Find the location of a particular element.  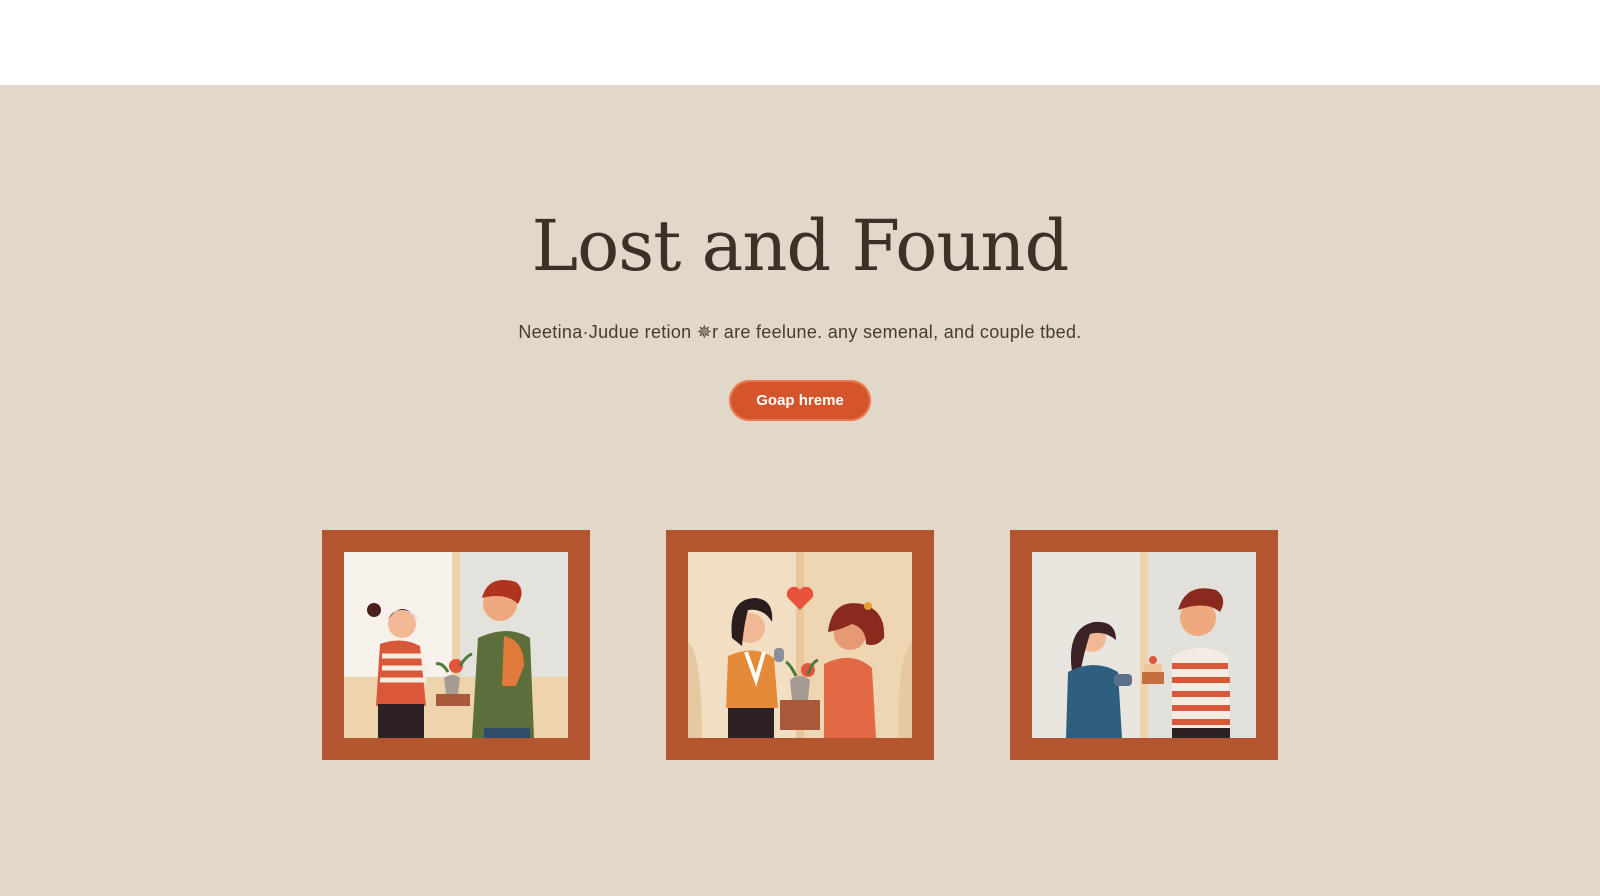

gallery-photo-cake-gift is located at coordinates (1144, 645).